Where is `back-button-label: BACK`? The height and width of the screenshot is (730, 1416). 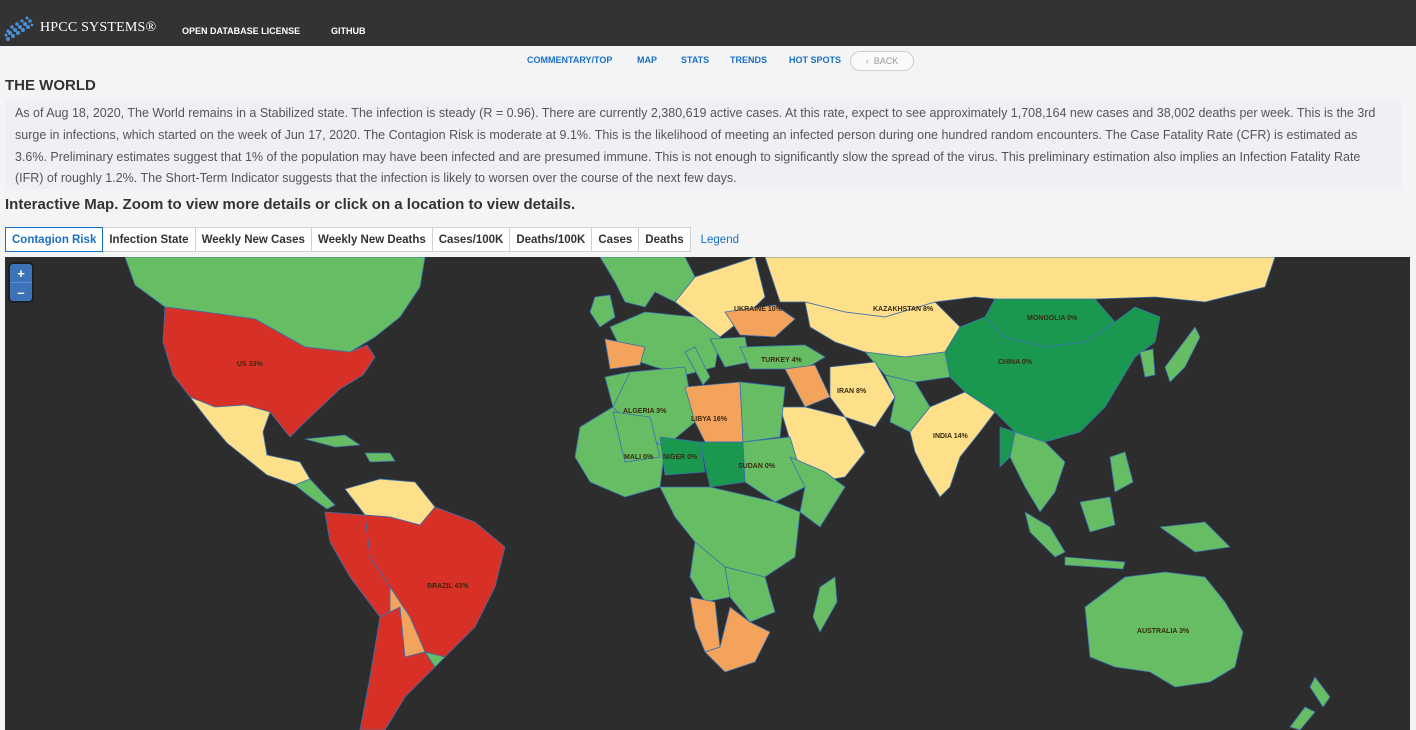
back-button-label: BACK is located at coordinates (886, 61).